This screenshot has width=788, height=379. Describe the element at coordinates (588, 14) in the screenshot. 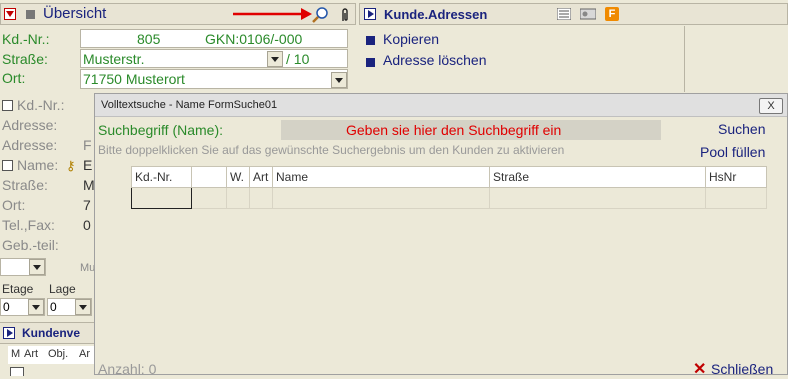

I see `contact-card-icon` at that location.